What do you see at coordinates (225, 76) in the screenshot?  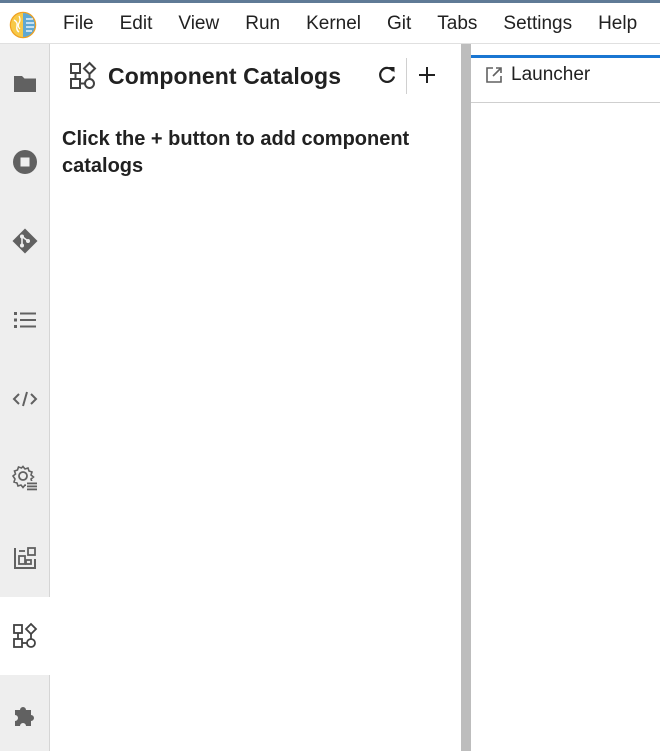 I see `panel-title: Component Catalogs` at bounding box center [225, 76].